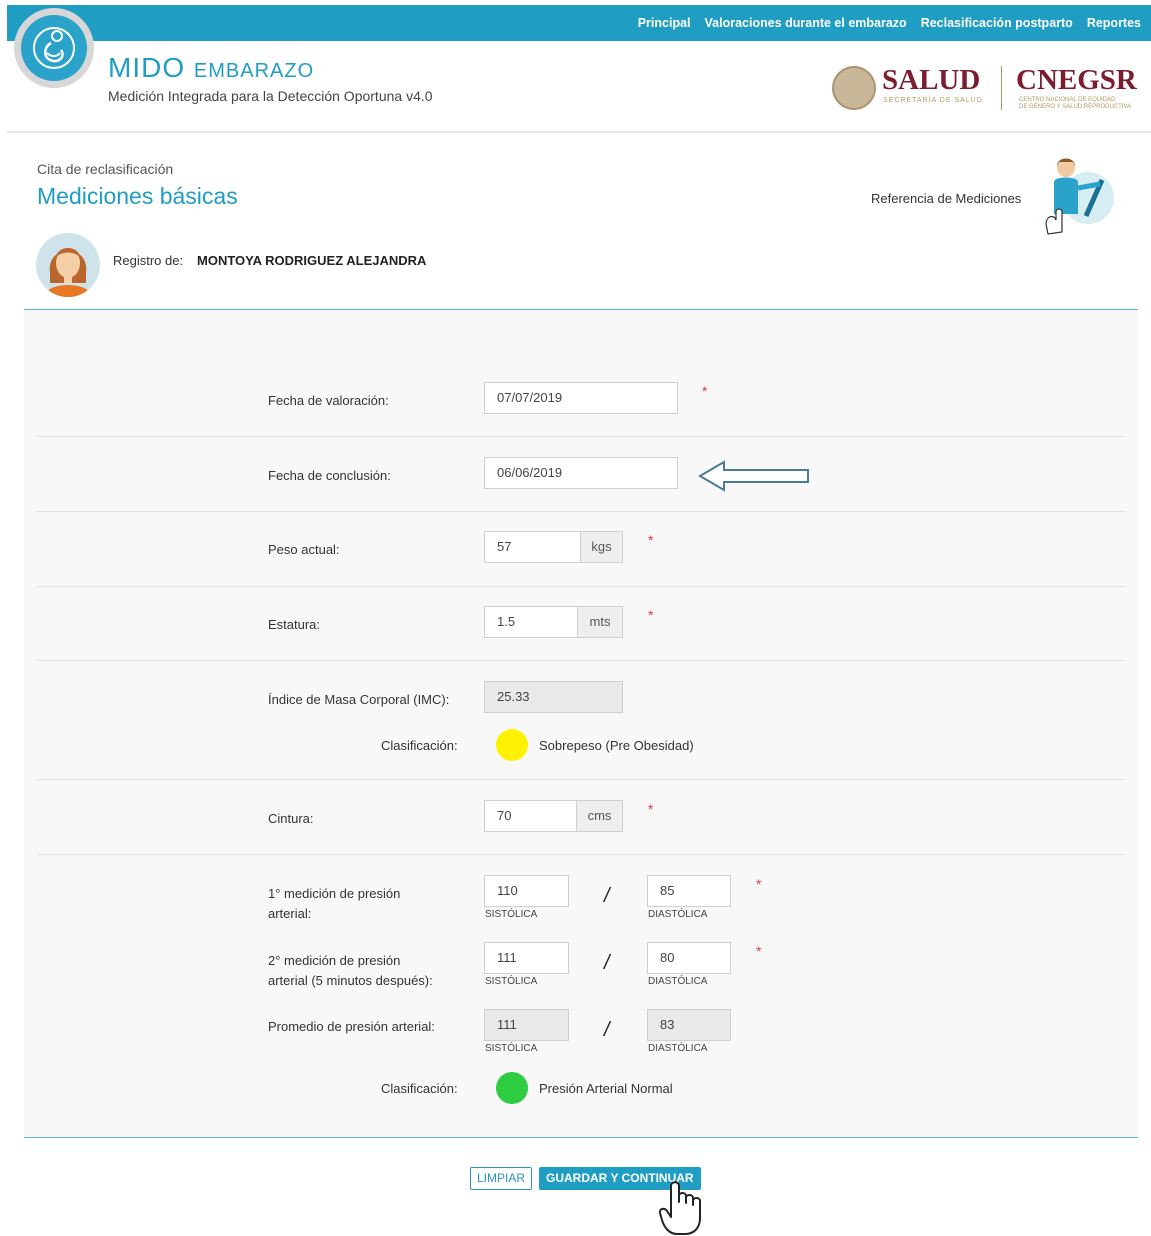 The width and height of the screenshot is (1151, 1236). Describe the element at coordinates (328, 400) in the screenshot. I see `fecha-valoracion-label: Fecha de valoración:` at that location.